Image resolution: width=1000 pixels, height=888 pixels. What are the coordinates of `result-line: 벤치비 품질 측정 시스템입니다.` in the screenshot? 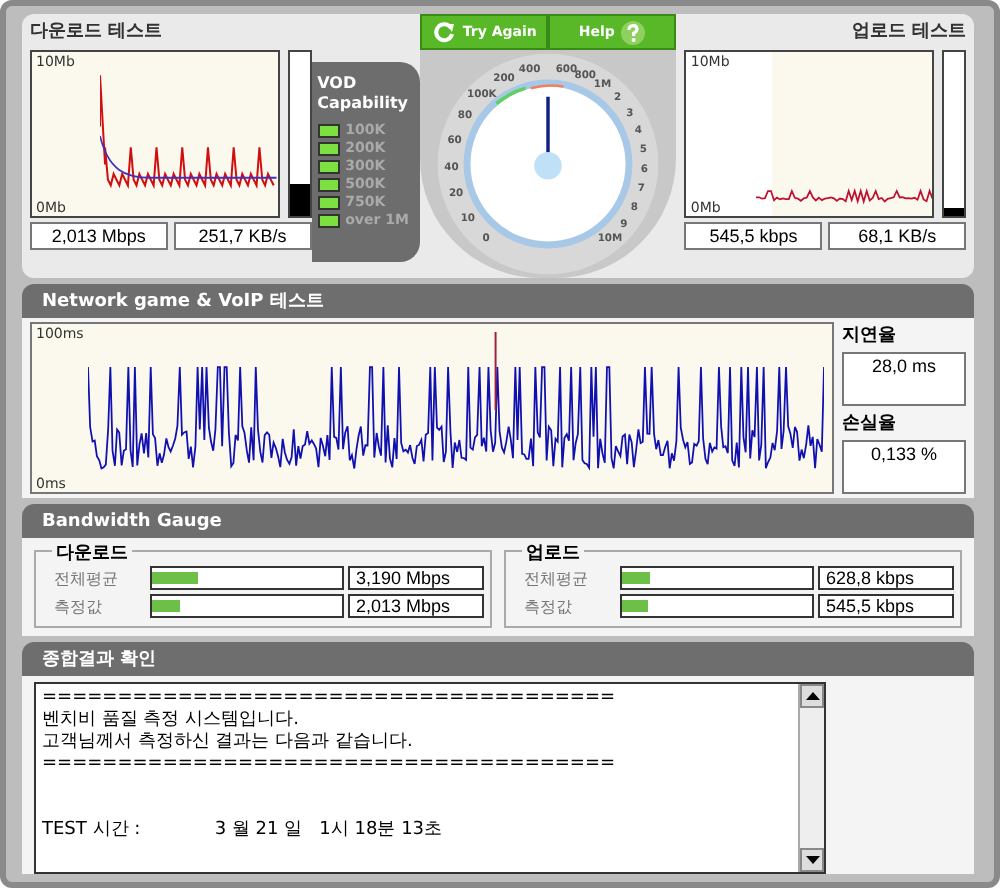 It's located at (171, 721).